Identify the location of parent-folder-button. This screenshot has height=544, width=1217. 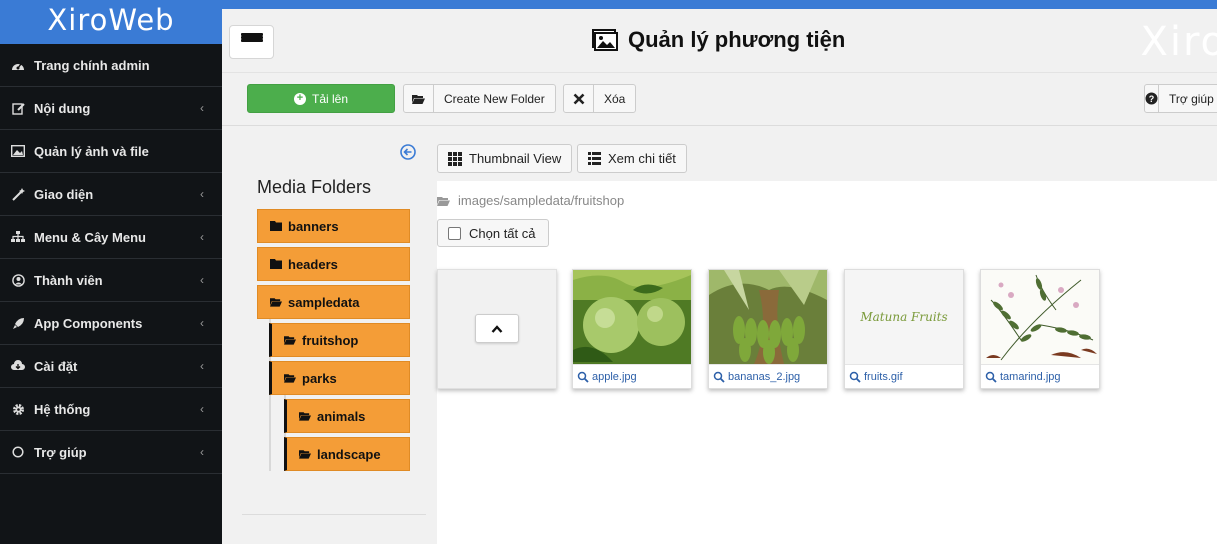
(497, 328).